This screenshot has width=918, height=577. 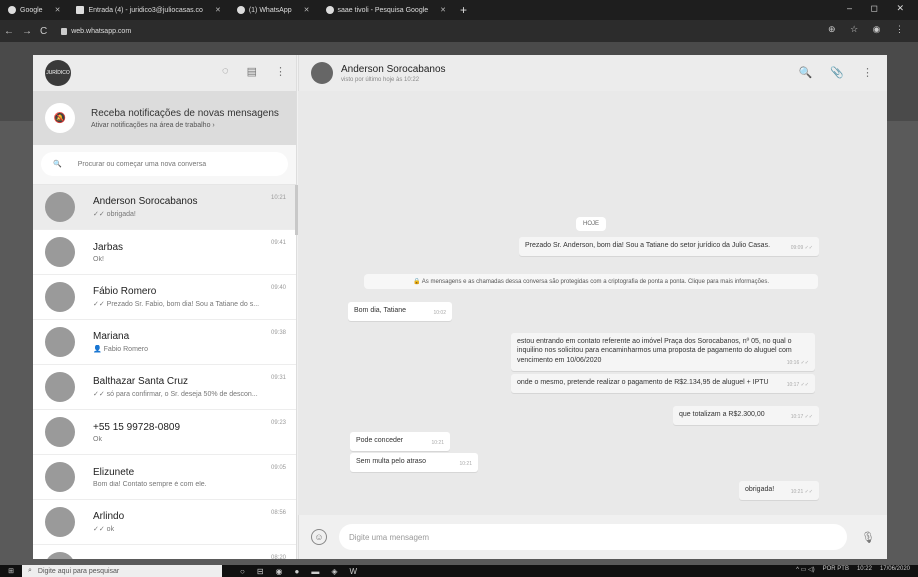 What do you see at coordinates (297, 571) in the screenshot?
I see `circle-app-icon: ●` at bounding box center [297, 571].